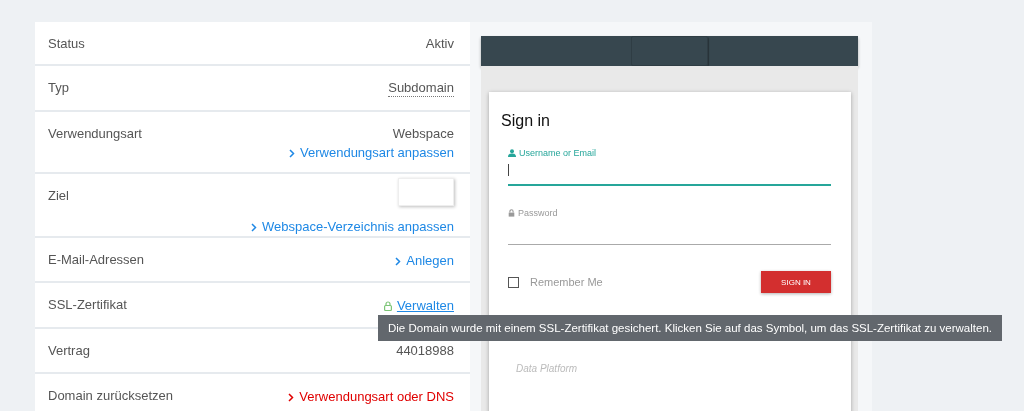 The image size is (1024, 411). What do you see at coordinates (508, 170) in the screenshot?
I see `text-cursor` at bounding box center [508, 170].